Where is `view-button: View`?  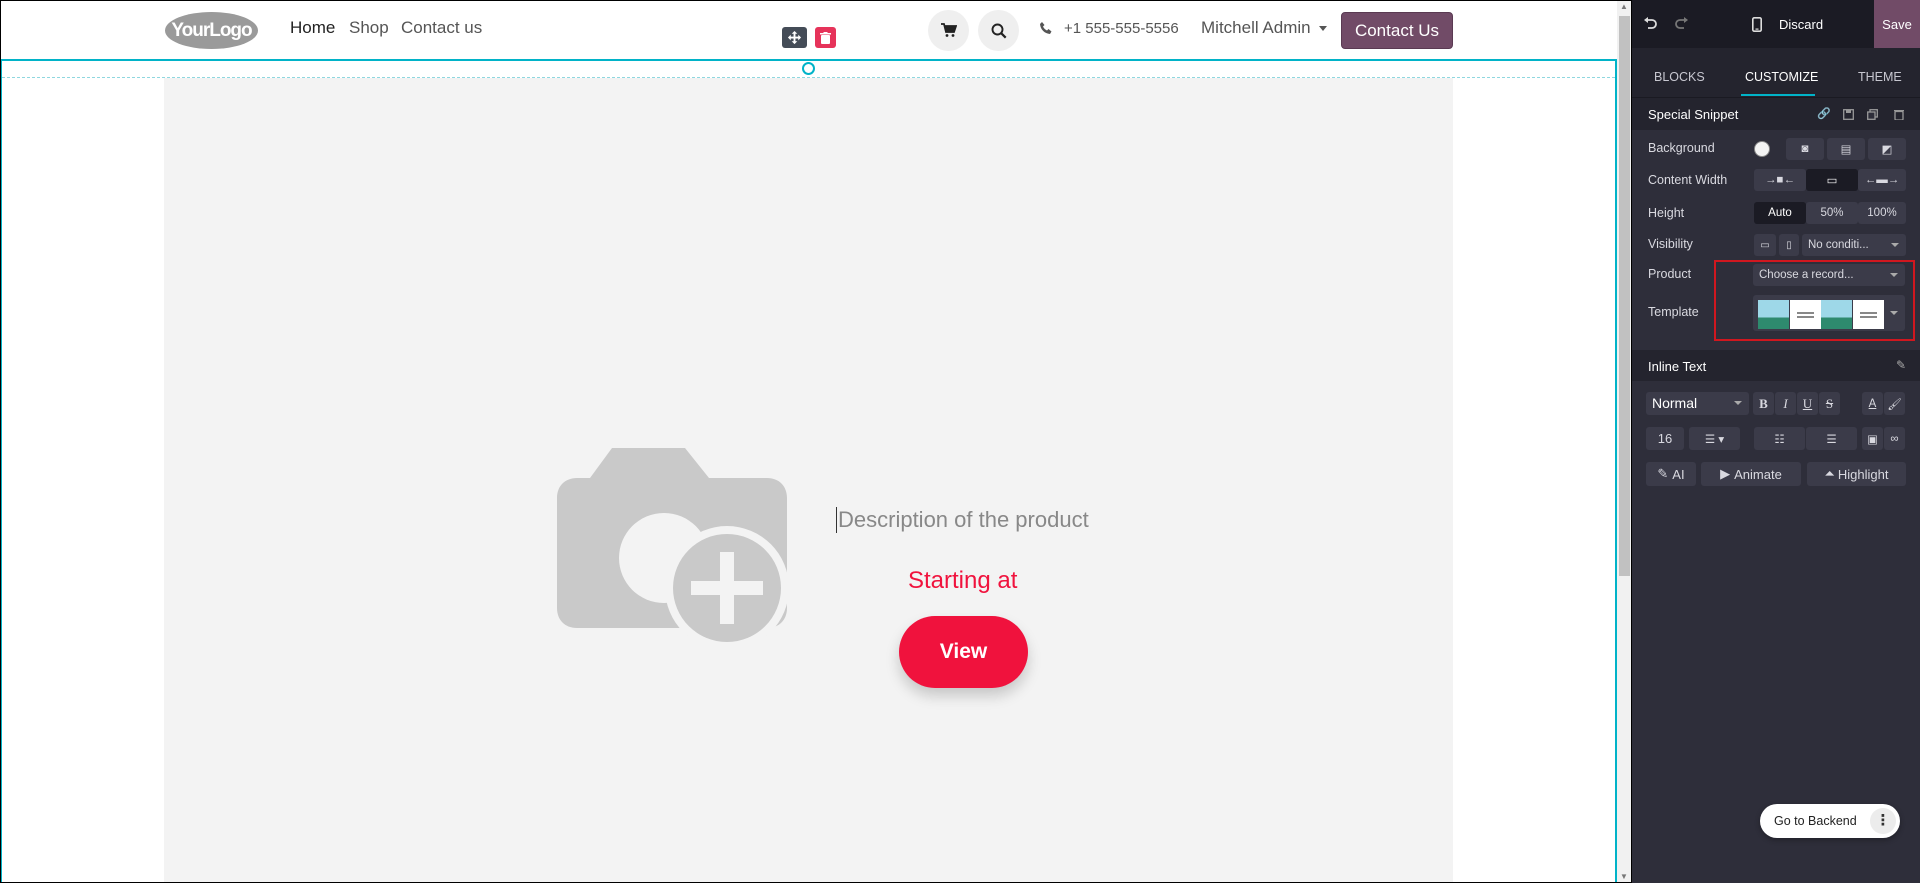 view-button: View is located at coordinates (963, 652).